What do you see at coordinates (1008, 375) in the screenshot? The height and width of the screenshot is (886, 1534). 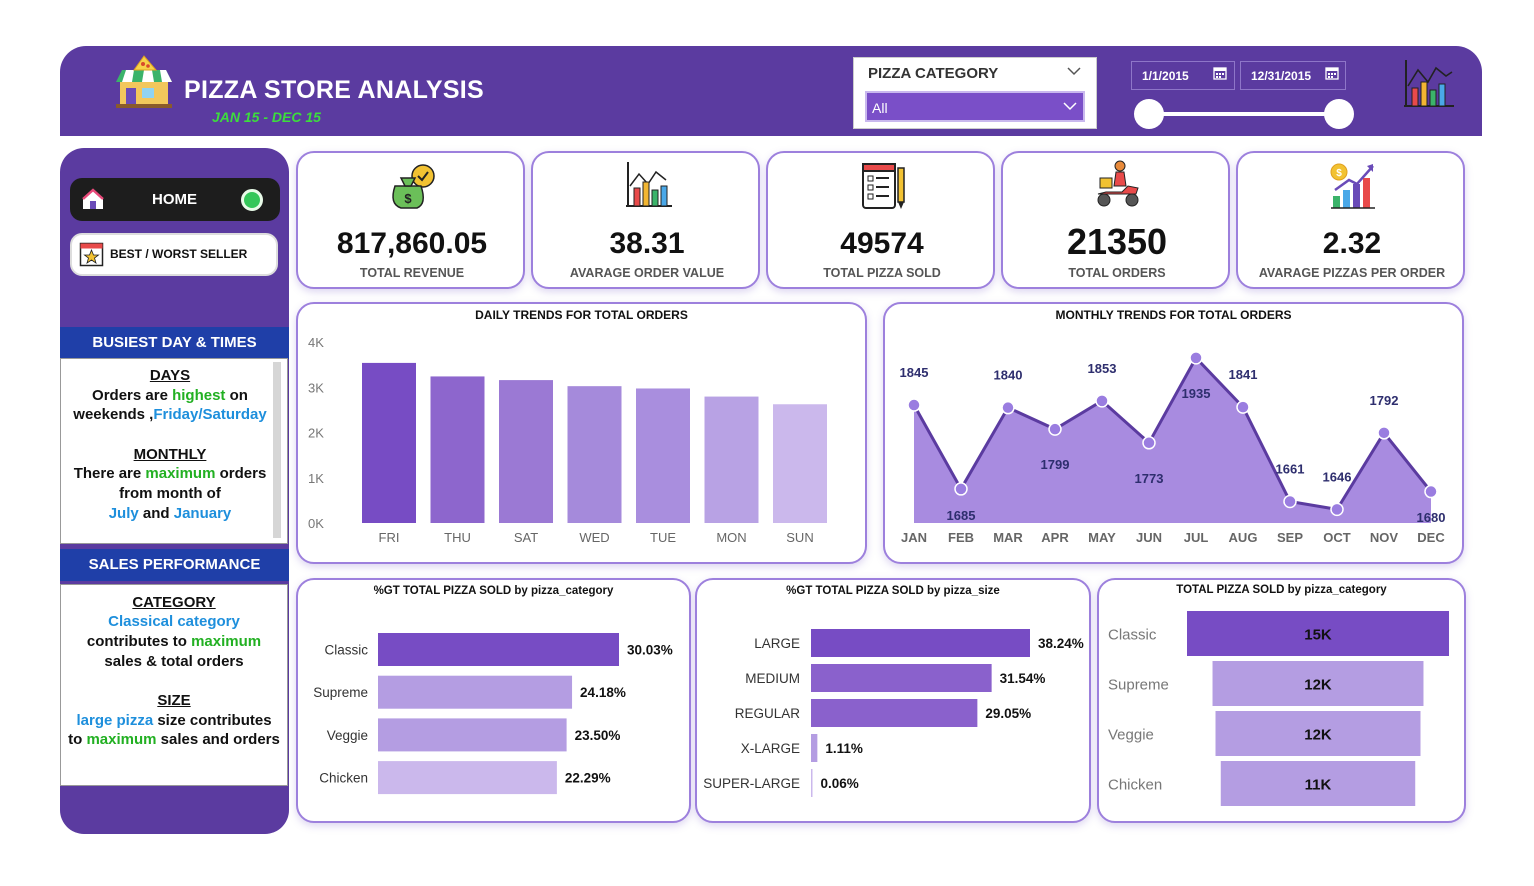 I see `data-label: 1840` at bounding box center [1008, 375].